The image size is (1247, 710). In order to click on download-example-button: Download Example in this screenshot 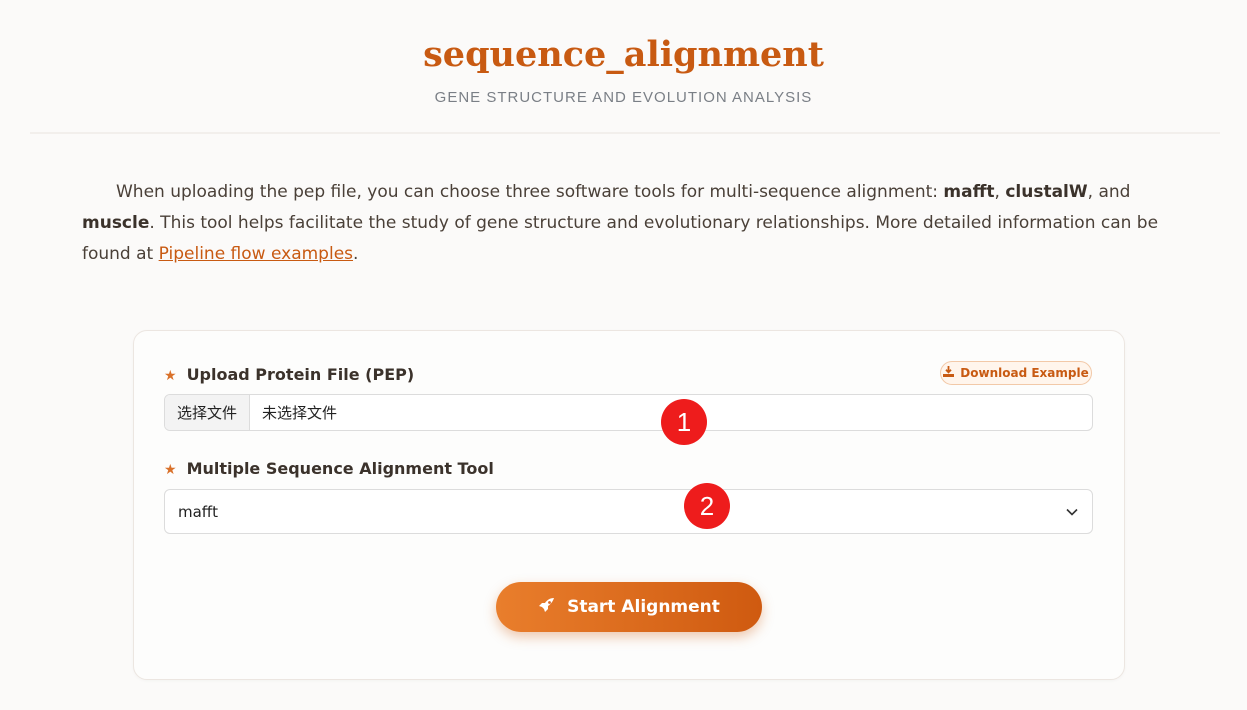, I will do `click(1016, 373)`.